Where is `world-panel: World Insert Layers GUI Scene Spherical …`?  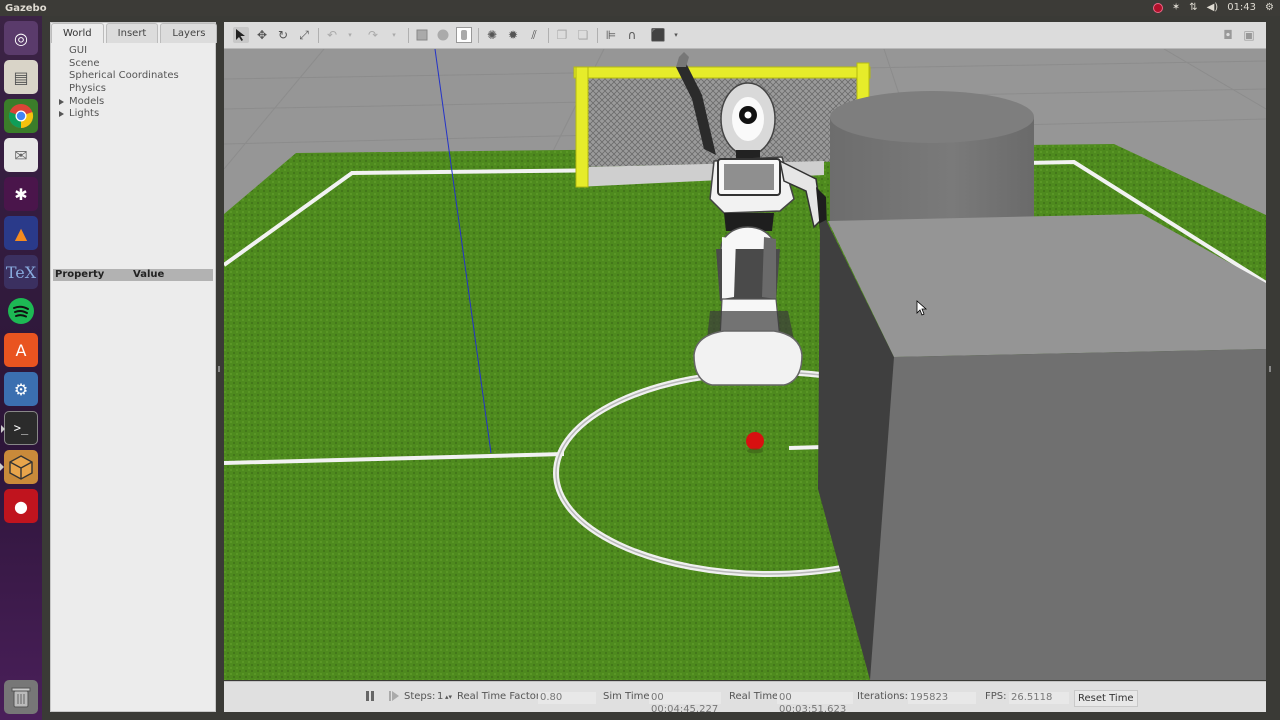 world-panel: World Insert Layers GUI Scene Spherical … is located at coordinates (134, 367).